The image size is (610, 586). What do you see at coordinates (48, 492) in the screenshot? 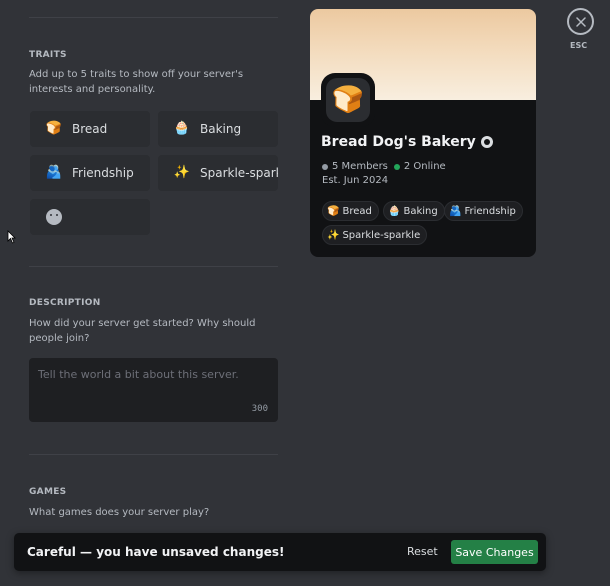
I see `games-title: GAMES` at bounding box center [48, 492].